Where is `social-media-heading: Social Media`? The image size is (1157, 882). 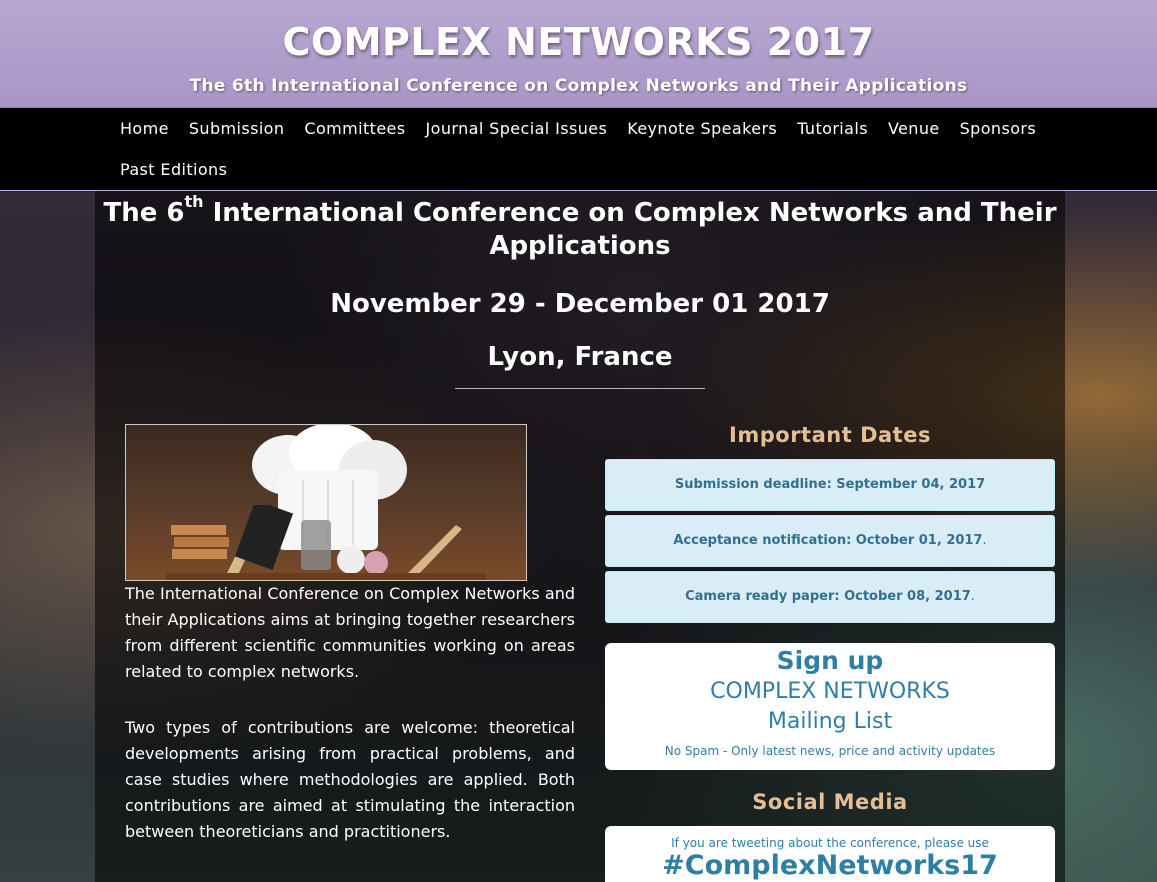
social-media-heading: Social Media is located at coordinates (830, 802).